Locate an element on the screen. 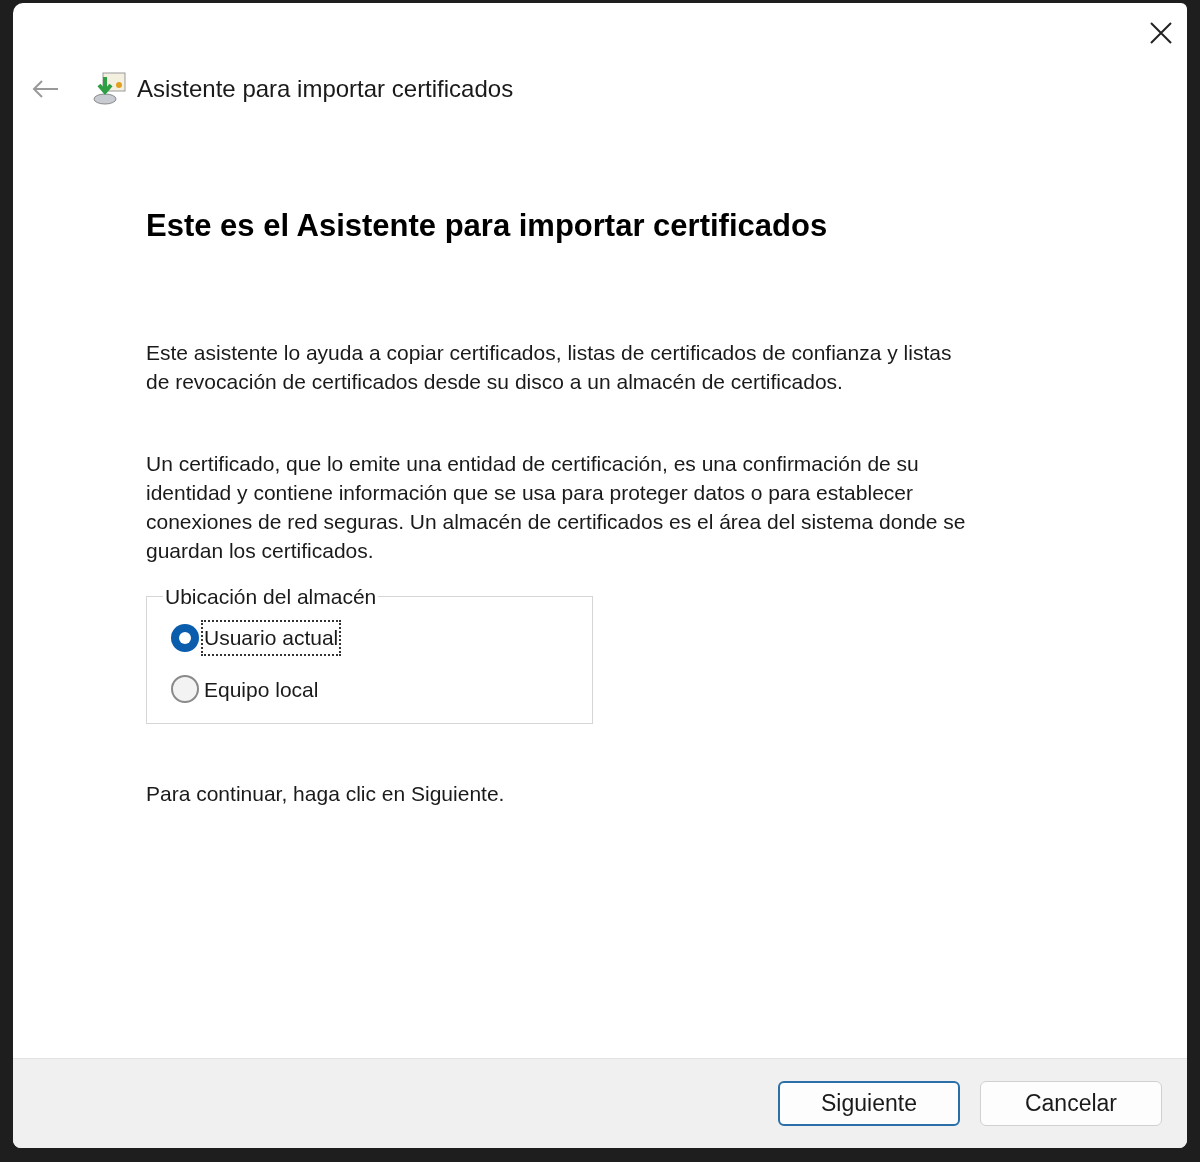 The image size is (1200, 1162). dialog-button: Cancelar is located at coordinates (1071, 1103).